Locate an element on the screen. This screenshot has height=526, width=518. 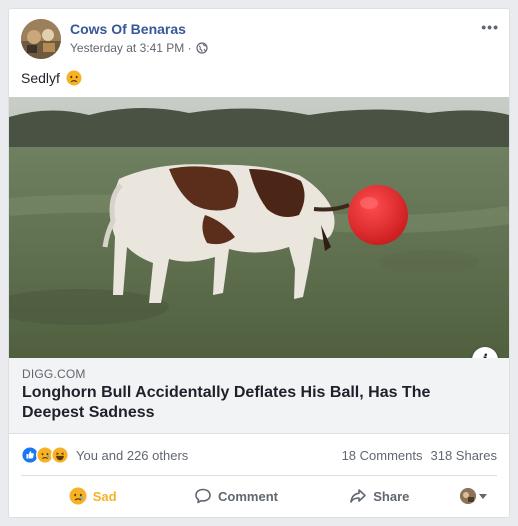
page-name-link: Cows Of Benaras is located at coordinates (128, 29).